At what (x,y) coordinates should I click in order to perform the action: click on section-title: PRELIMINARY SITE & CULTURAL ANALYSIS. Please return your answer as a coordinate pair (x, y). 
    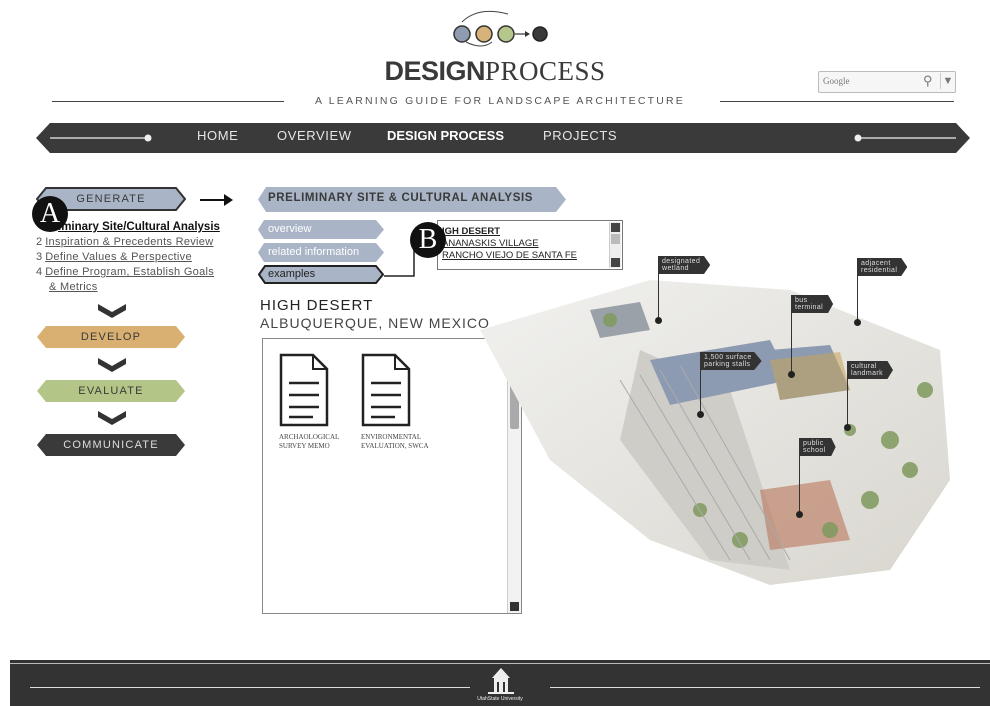
    Looking at the image, I should click on (401, 198).